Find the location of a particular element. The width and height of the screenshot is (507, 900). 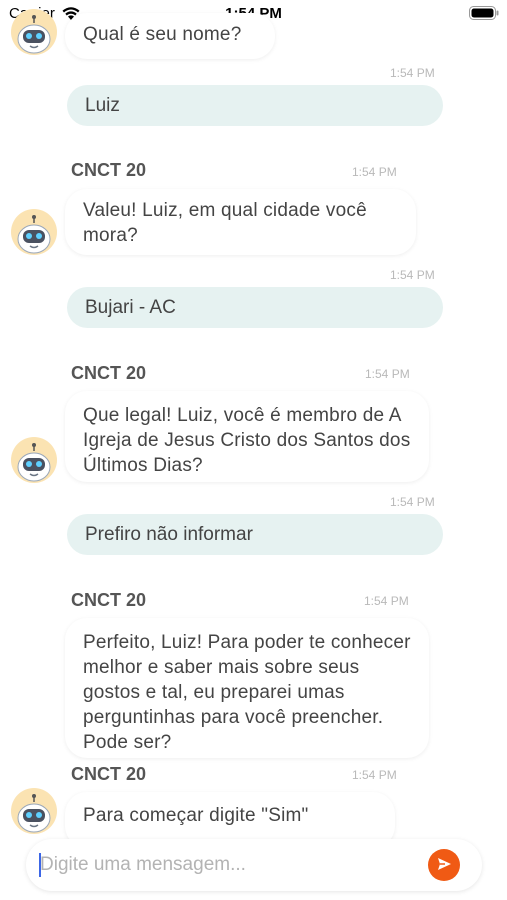

bot-message: Valeu! Luiz, em qual cidade você mora? is located at coordinates (240, 222).